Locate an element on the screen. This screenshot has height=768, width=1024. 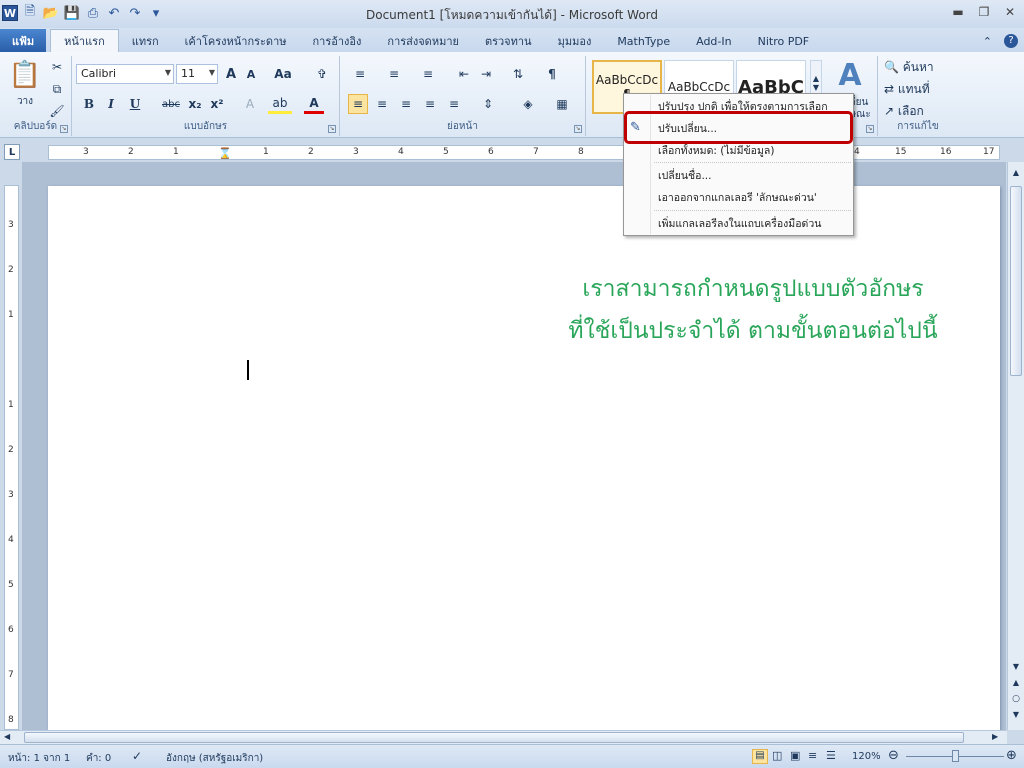
justify-icon: ≡ is located at coordinates (430, 104).